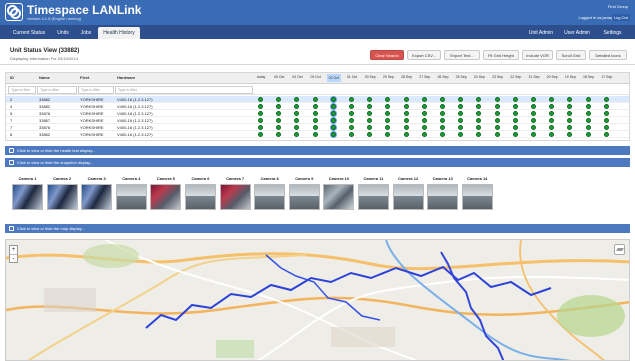 The width and height of the screenshot is (635, 361). I want to click on layers-icon, so click(619, 249).